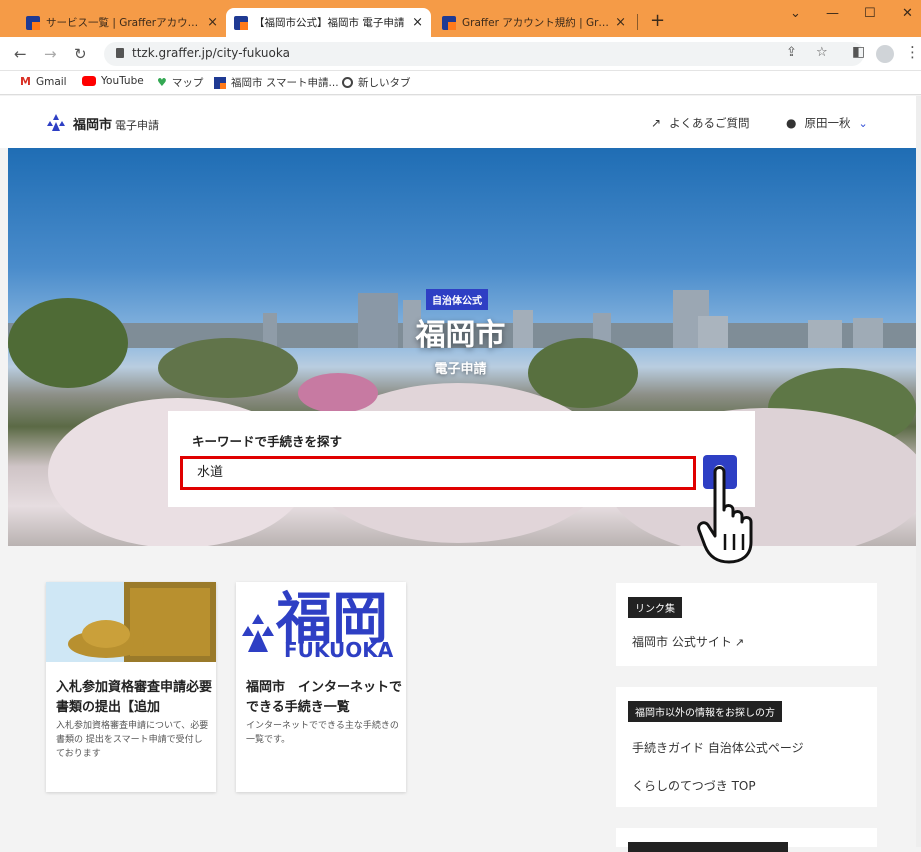  What do you see at coordinates (89, 81) in the screenshot?
I see `youtube-icon` at bounding box center [89, 81].